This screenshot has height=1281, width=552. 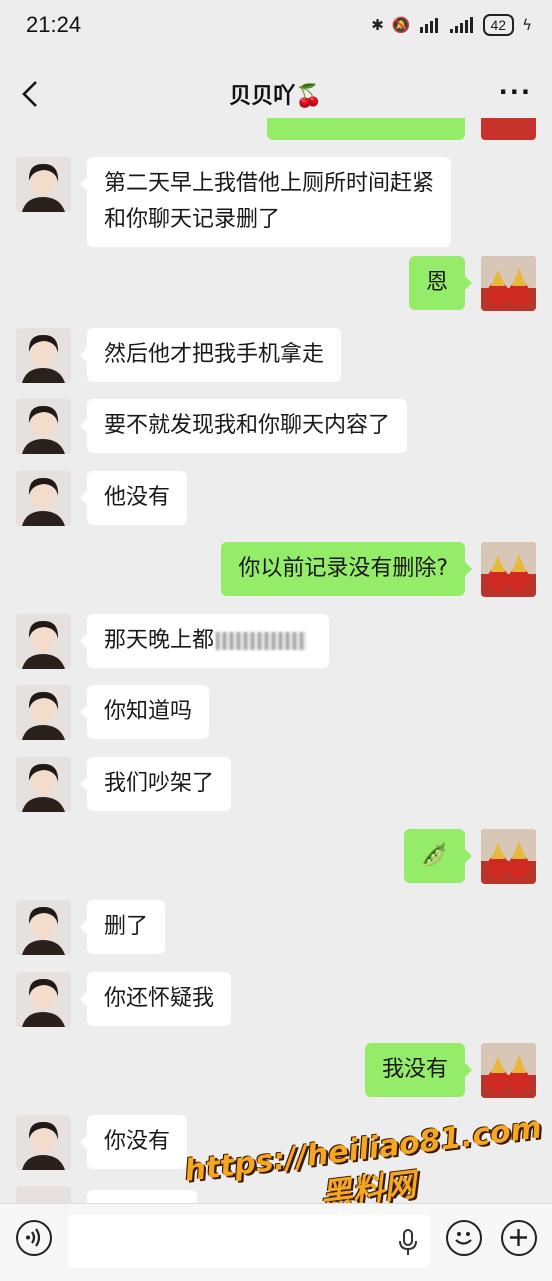 I want to click on status-icons: ✱ 🔕 42 ϟ, so click(x=451, y=25).